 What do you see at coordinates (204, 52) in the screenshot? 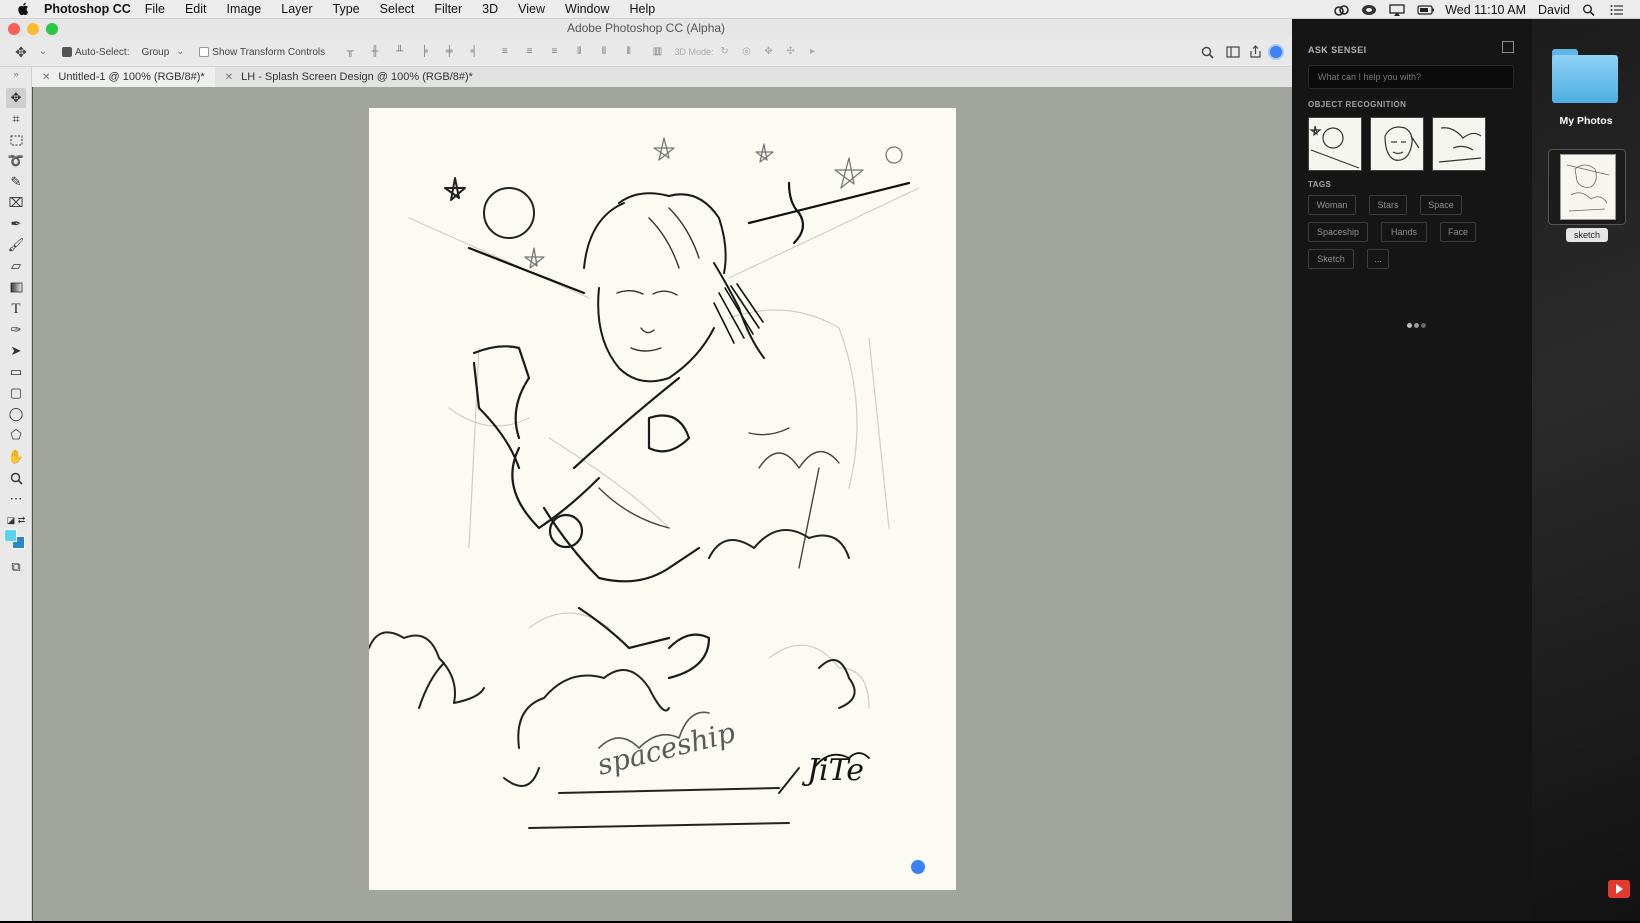
I see `transform-controls-checkbox` at bounding box center [204, 52].